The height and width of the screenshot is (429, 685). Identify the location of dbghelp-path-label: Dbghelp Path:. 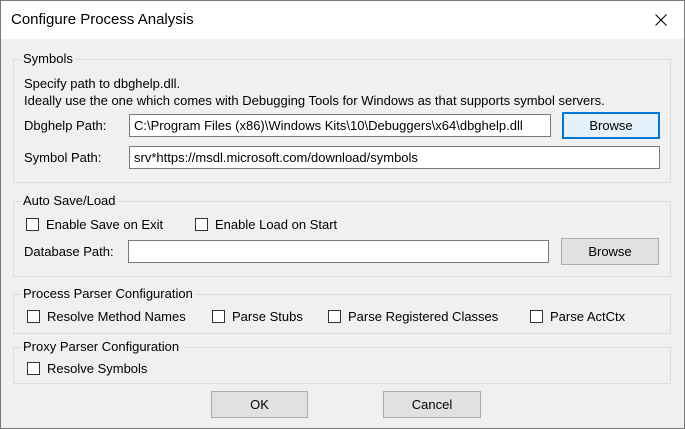
(65, 125).